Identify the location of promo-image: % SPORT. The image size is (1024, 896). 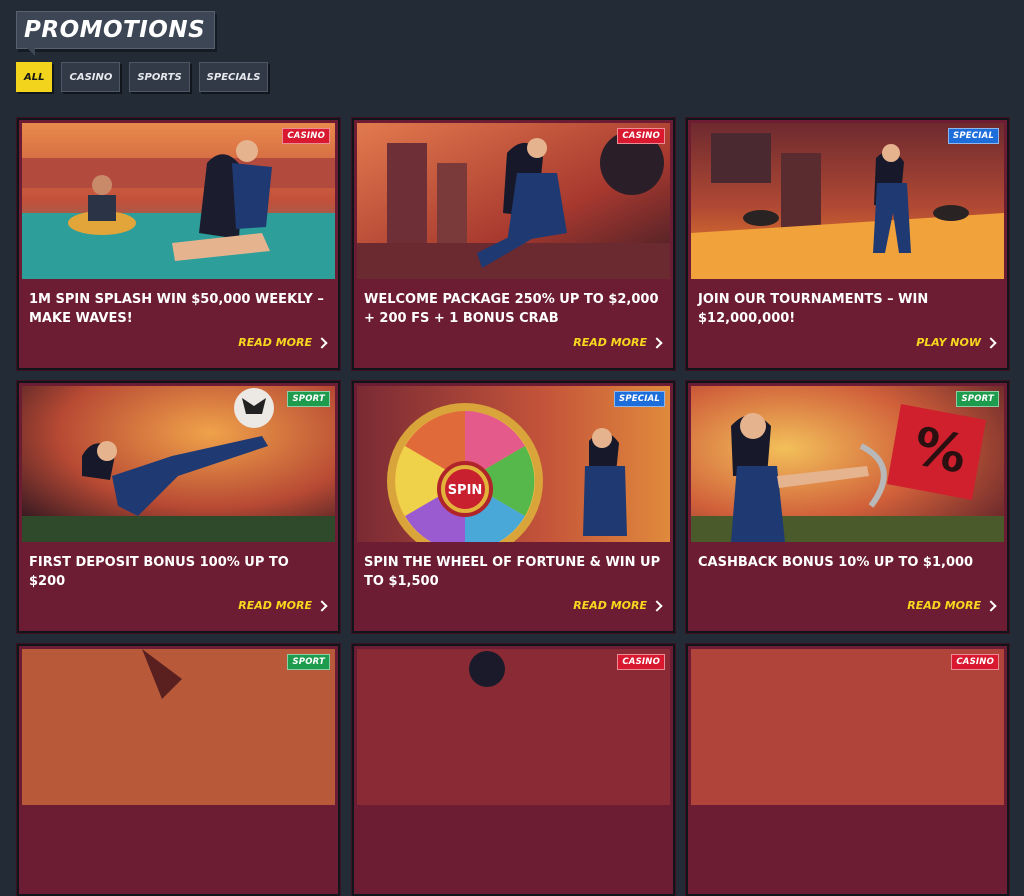
(847, 464).